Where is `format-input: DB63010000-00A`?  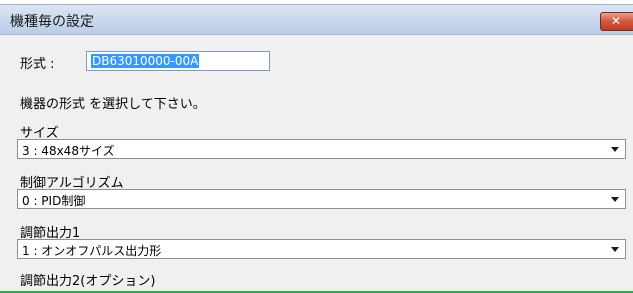
format-input: DB63010000-00A is located at coordinates (178, 61).